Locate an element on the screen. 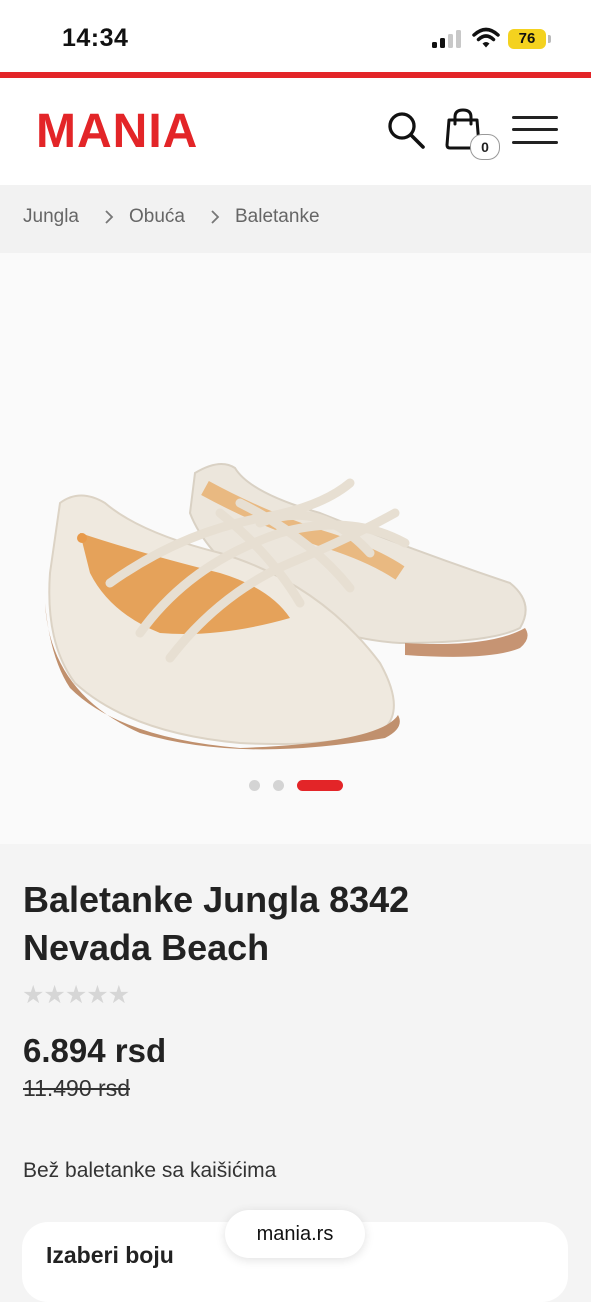 The image size is (591, 1302). site-header: MANIA 0 is located at coordinates (295, 131).